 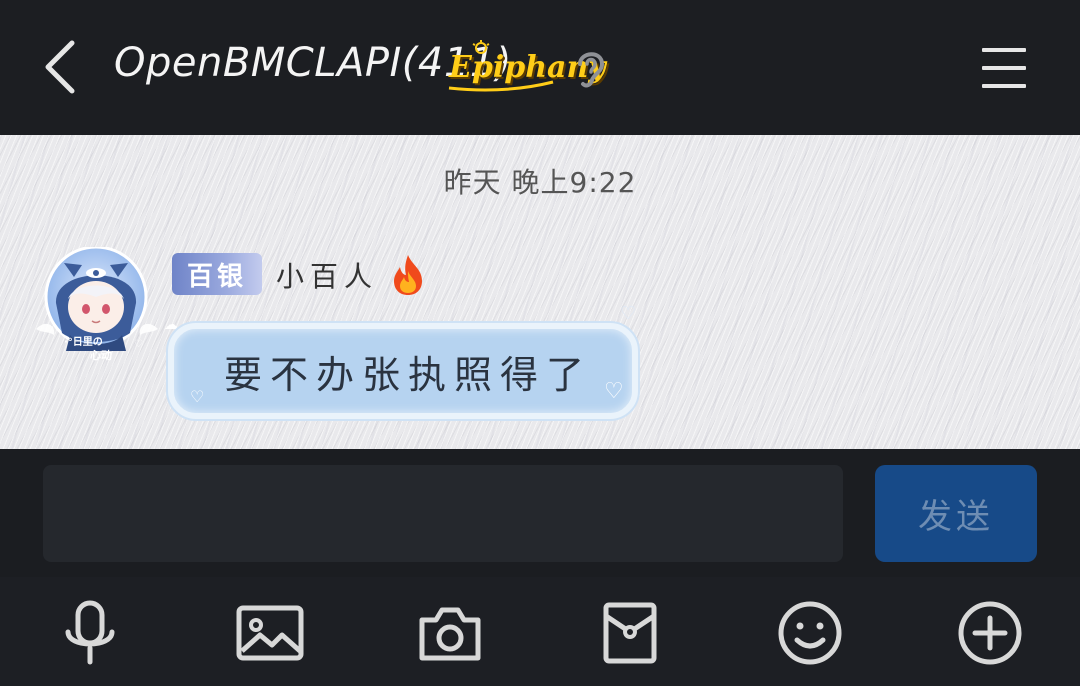 I want to click on image-icon, so click(x=270, y=633).